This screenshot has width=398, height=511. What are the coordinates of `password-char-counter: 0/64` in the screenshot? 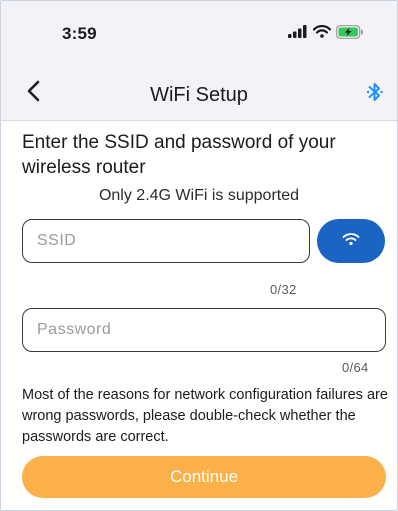 It's located at (355, 367).